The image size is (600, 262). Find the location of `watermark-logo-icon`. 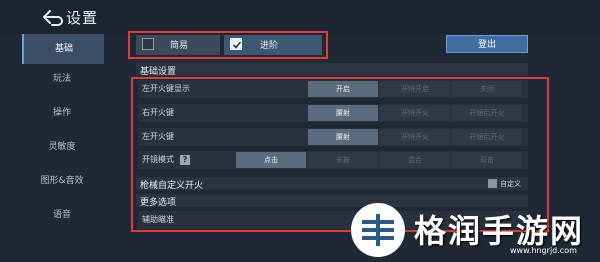

watermark-logo-icon is located at coordinates (378, 230).